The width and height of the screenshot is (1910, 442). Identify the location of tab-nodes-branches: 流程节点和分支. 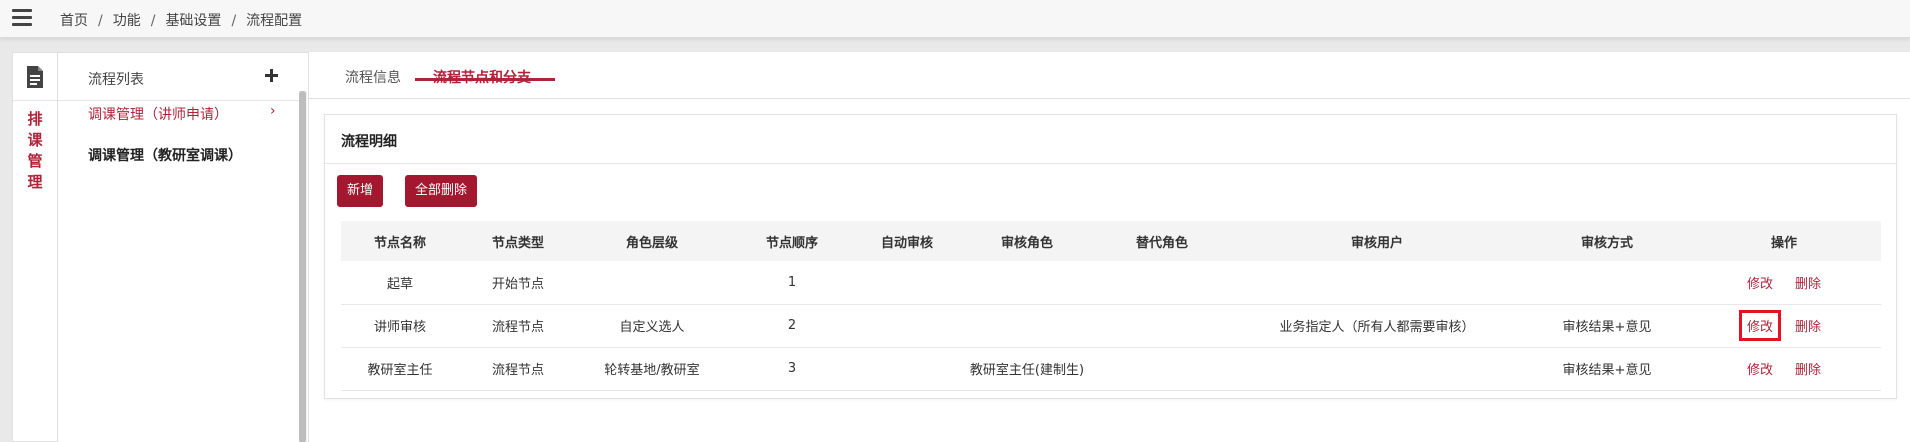
(482, 77).